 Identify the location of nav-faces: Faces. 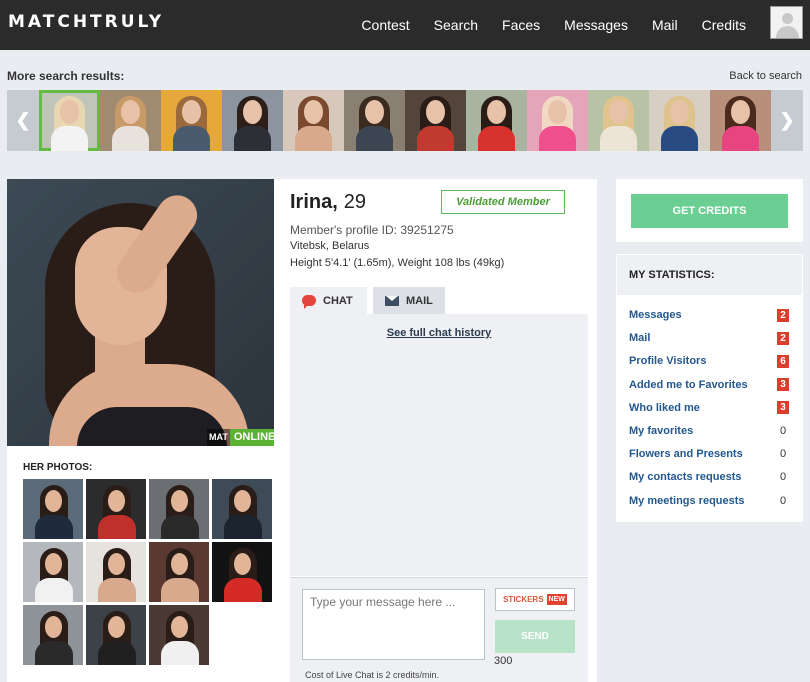
(521, 25).